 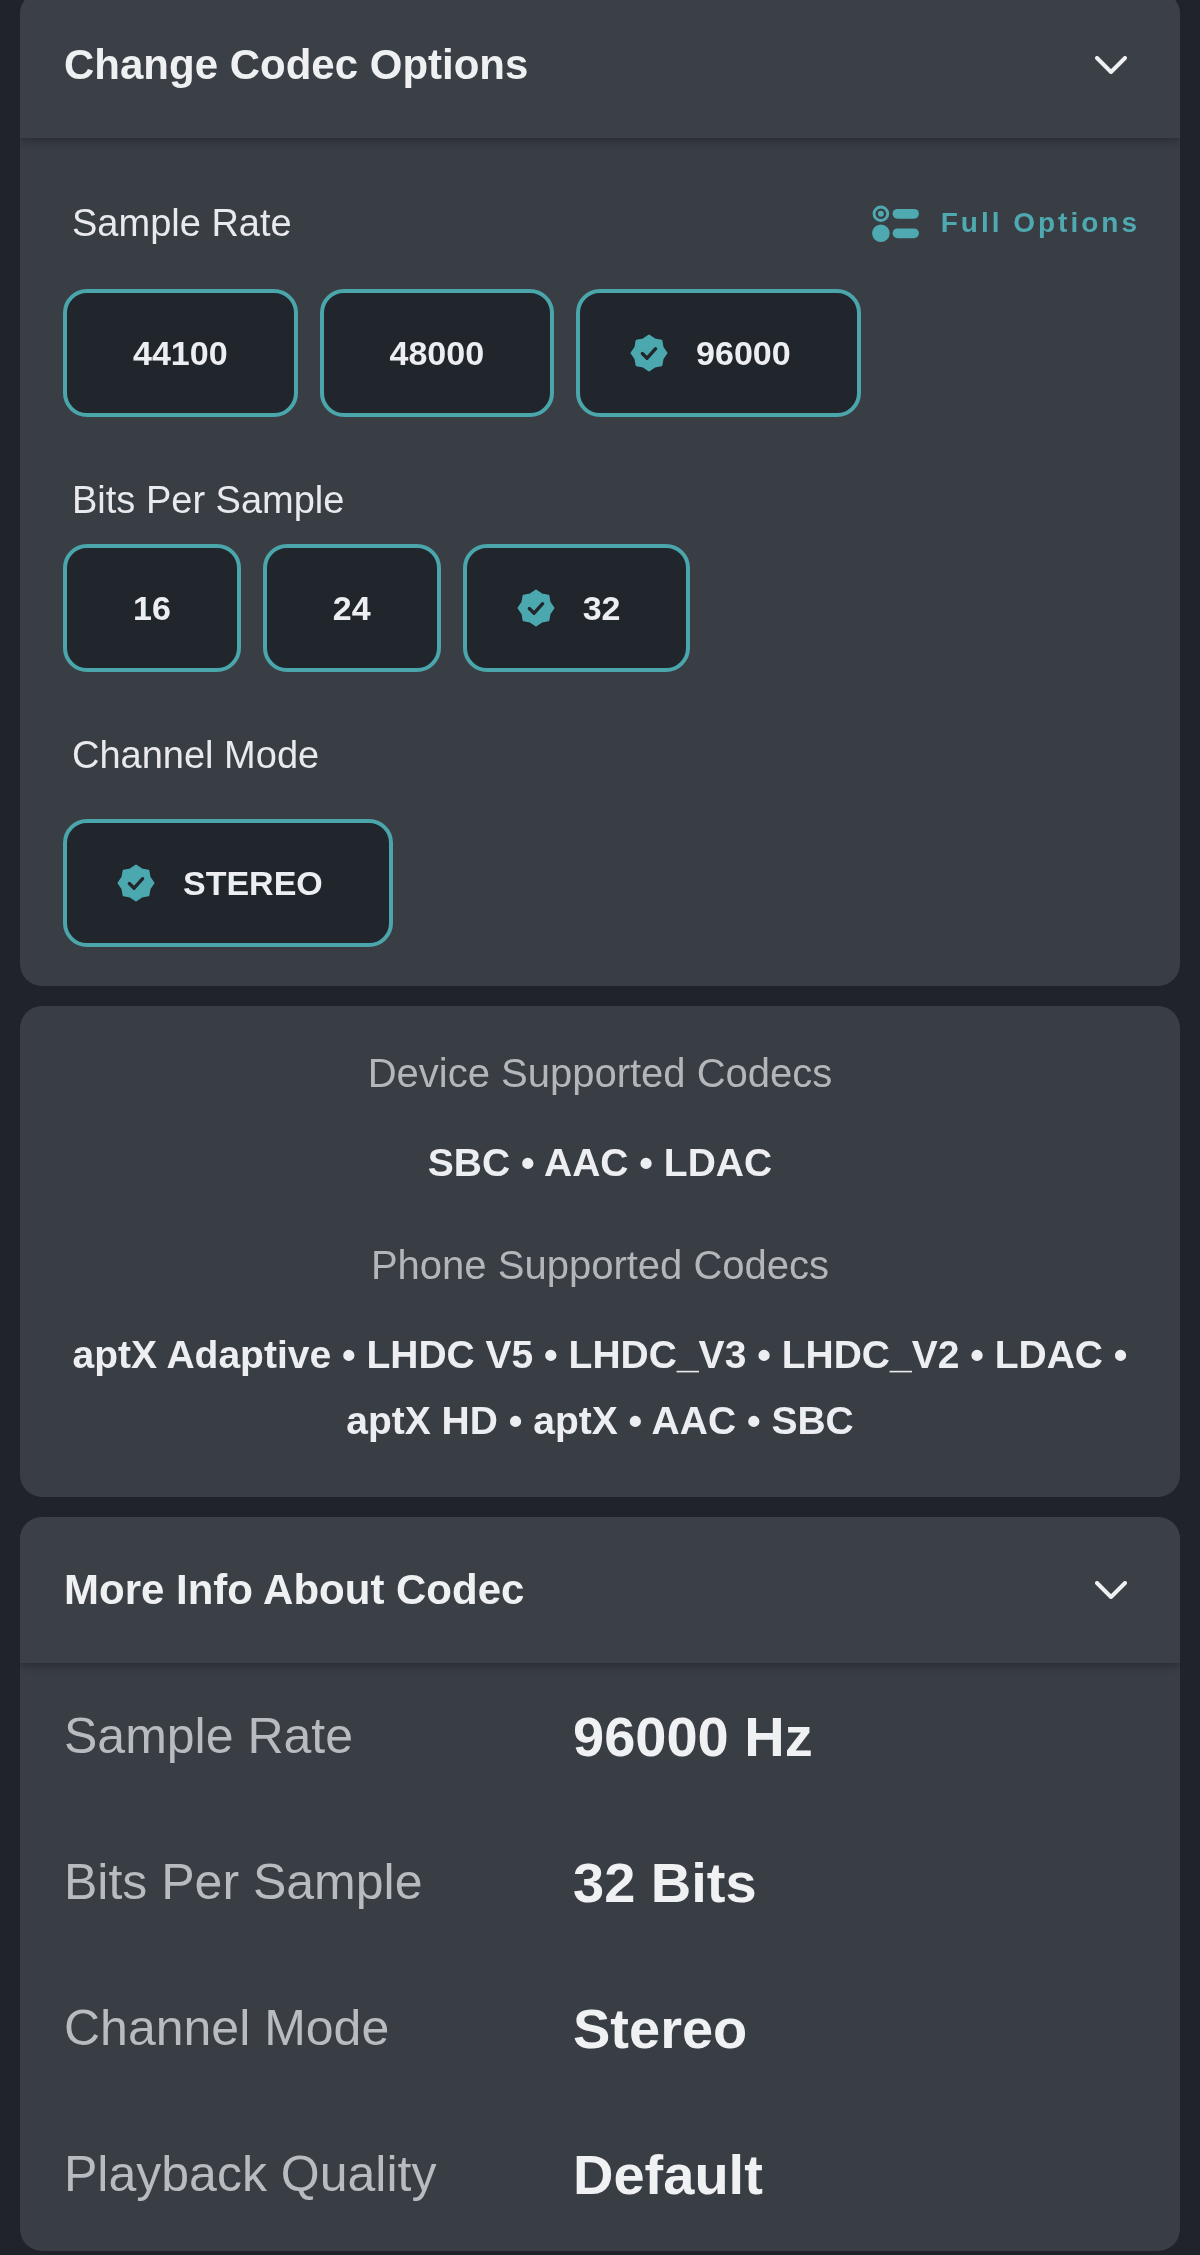 What do you see at coordinates (661, 2028) in the screenshot?
I see `info-value: Stereo` at bounding box center [661, 2028].